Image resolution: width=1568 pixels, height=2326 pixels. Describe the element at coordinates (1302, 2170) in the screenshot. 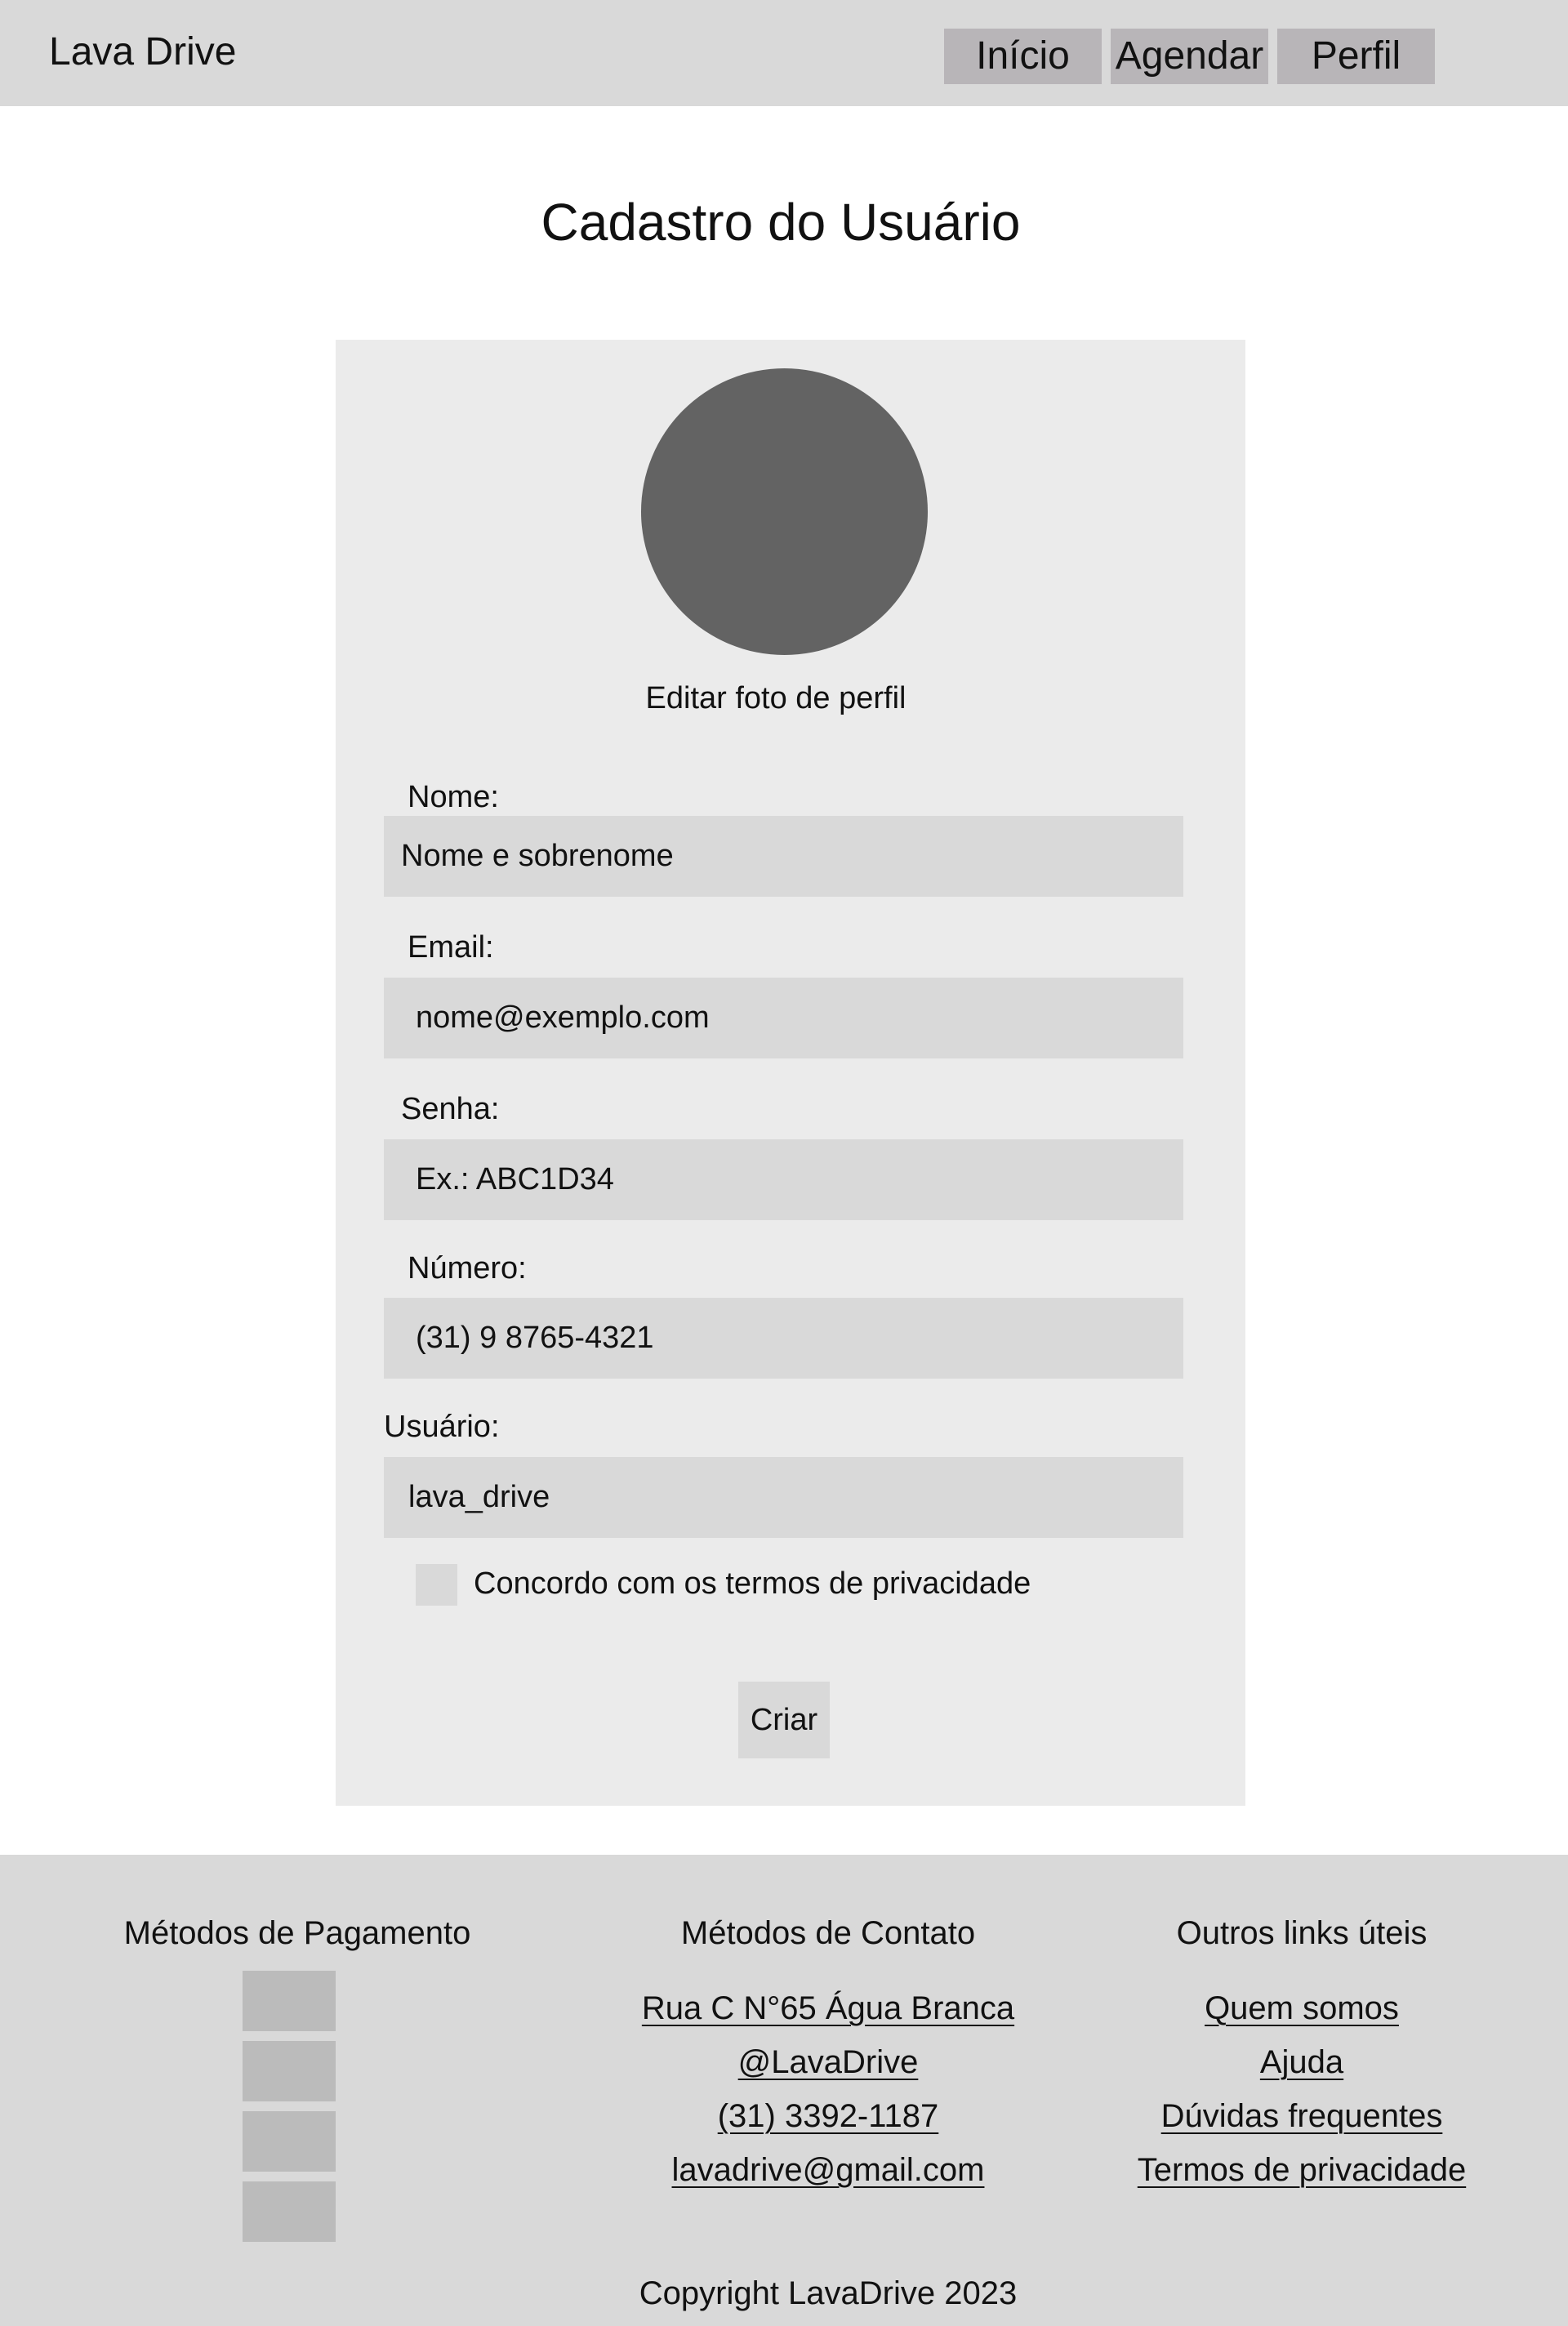

I see `privacy-terms-text: Termos de privacidade` at that location.